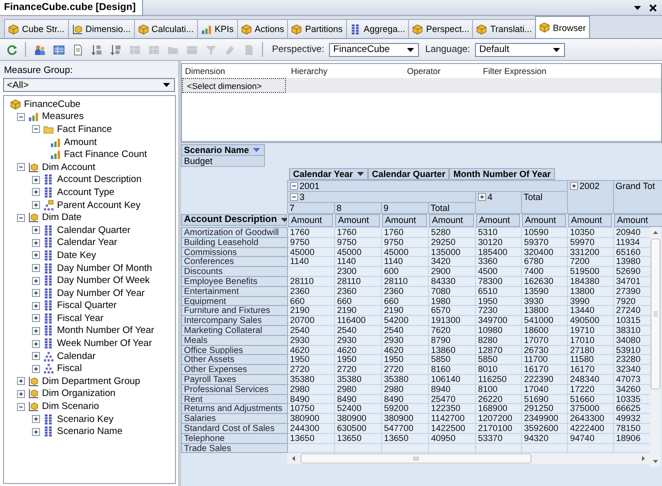  I want to click on tree-item: Account Type, so click(85, 192).